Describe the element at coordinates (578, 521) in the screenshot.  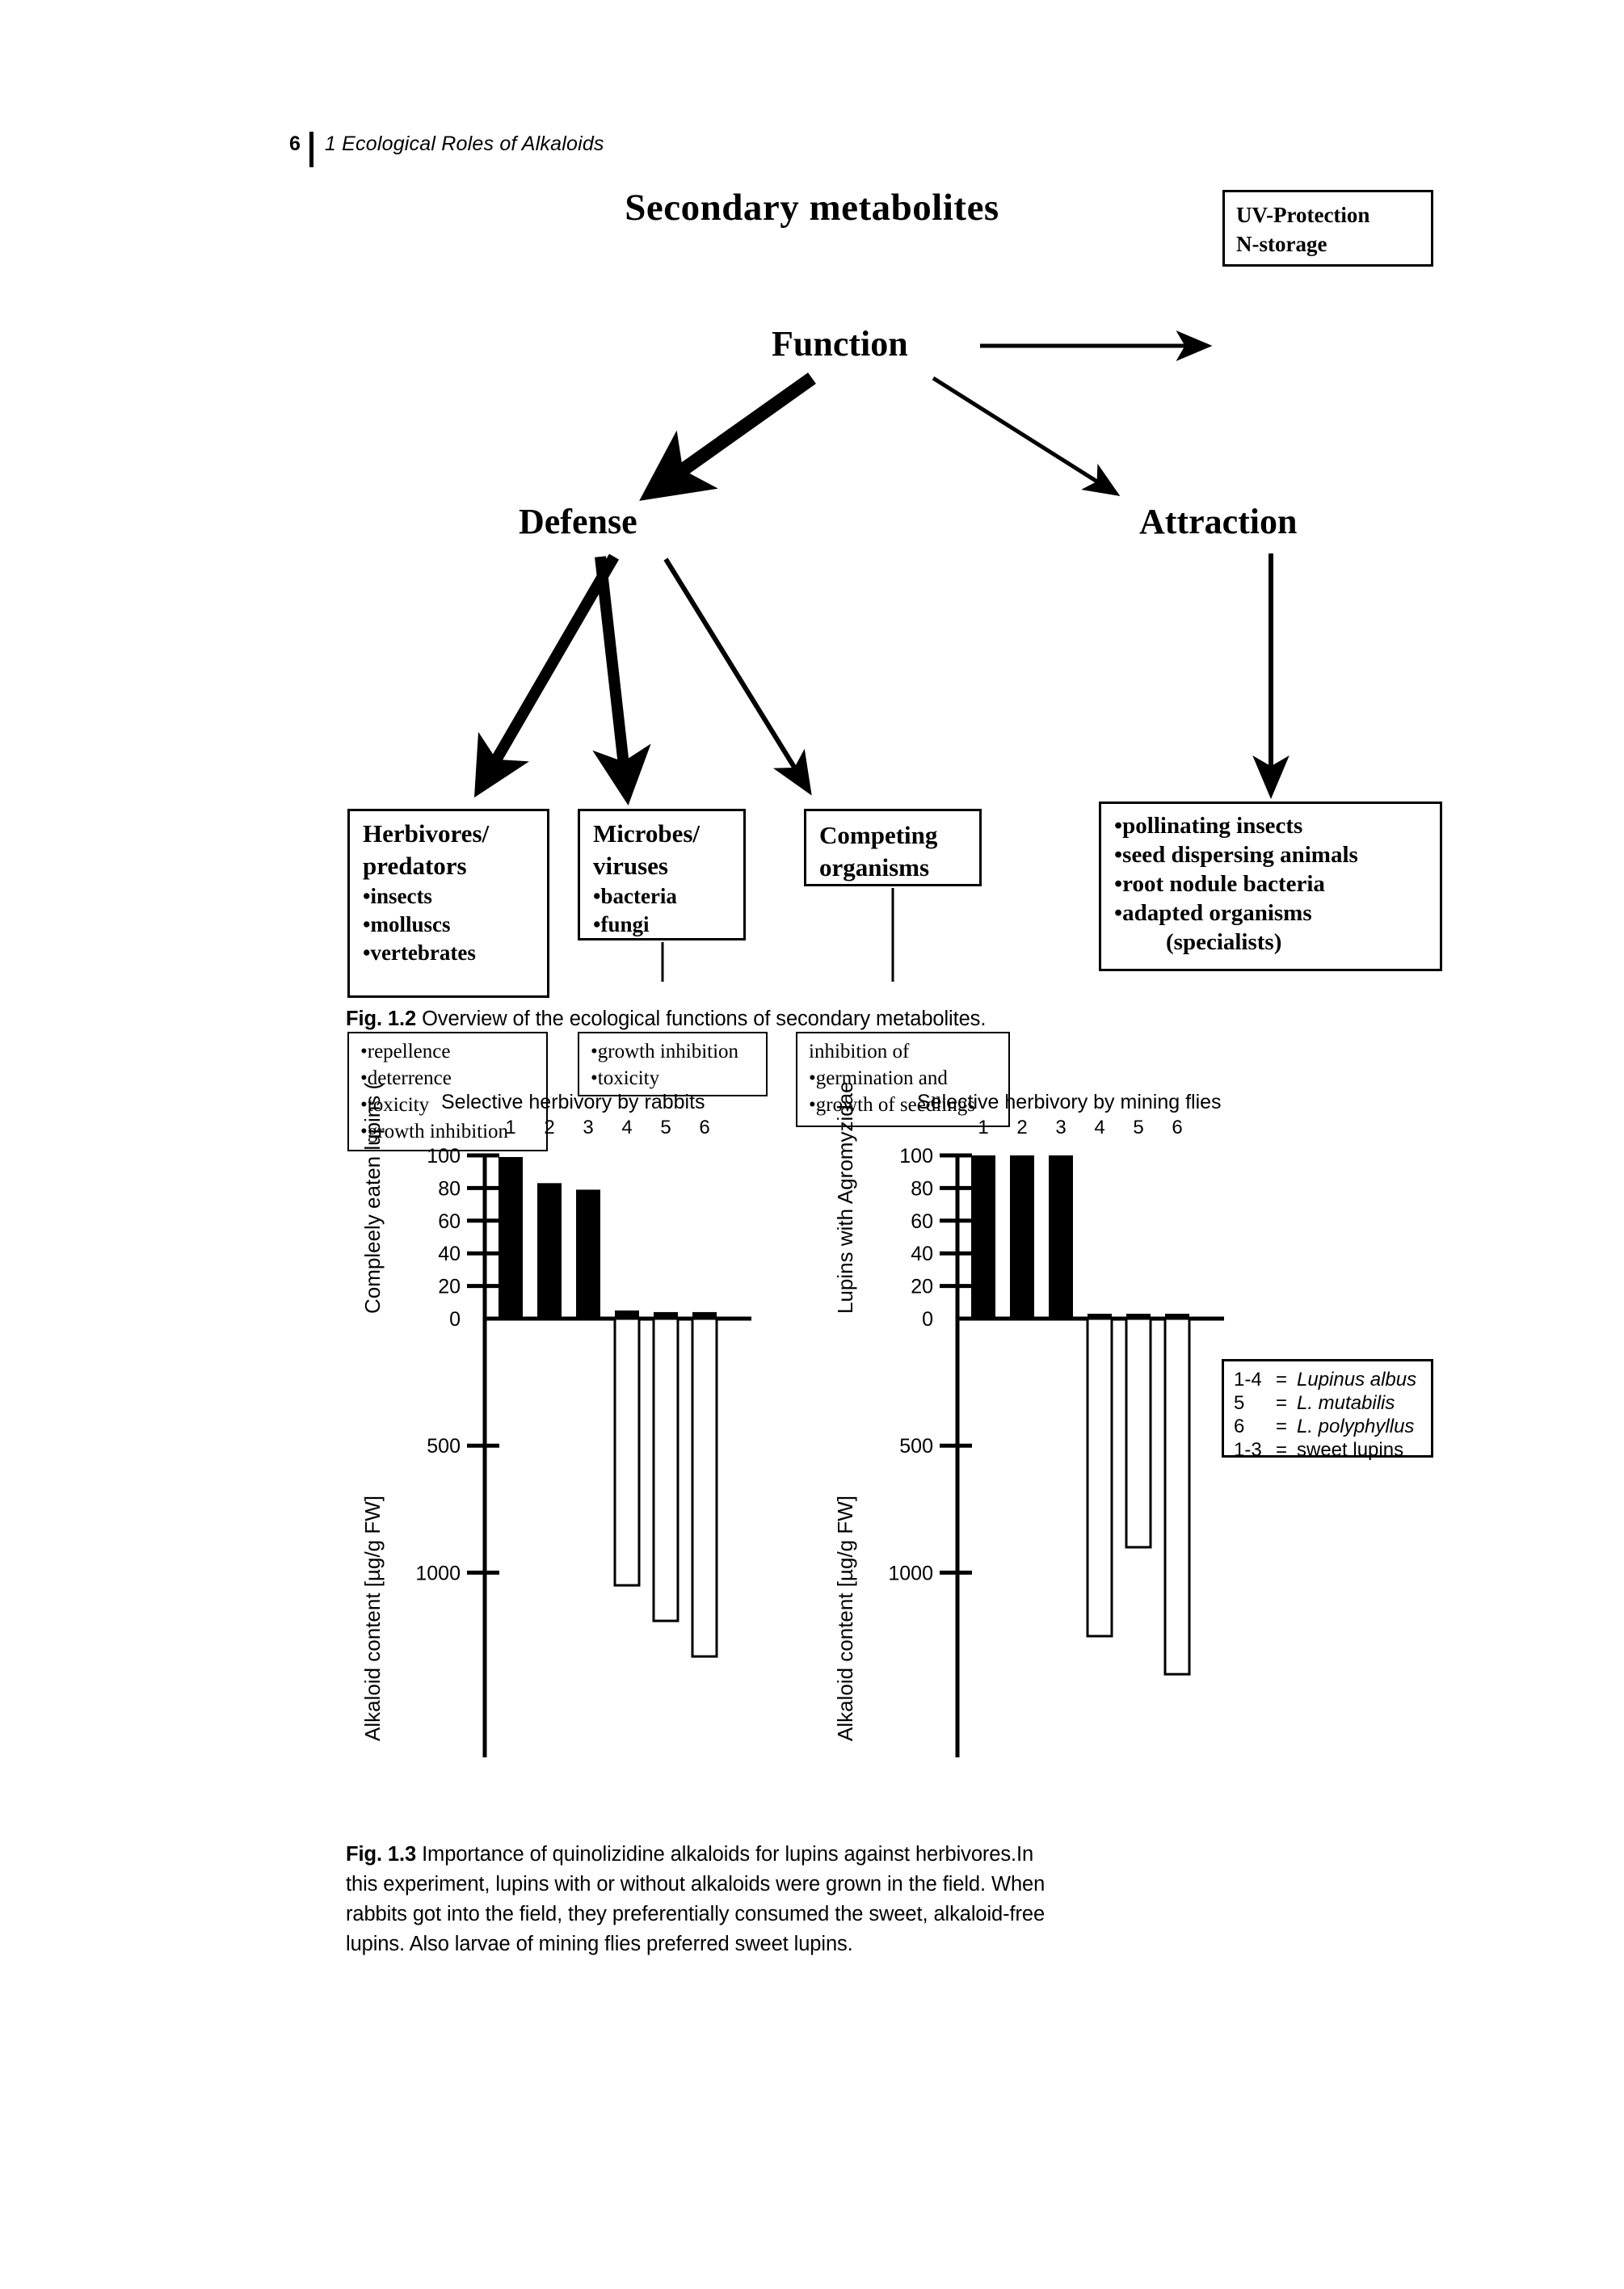
I see `node-defense: Defense` at that location.